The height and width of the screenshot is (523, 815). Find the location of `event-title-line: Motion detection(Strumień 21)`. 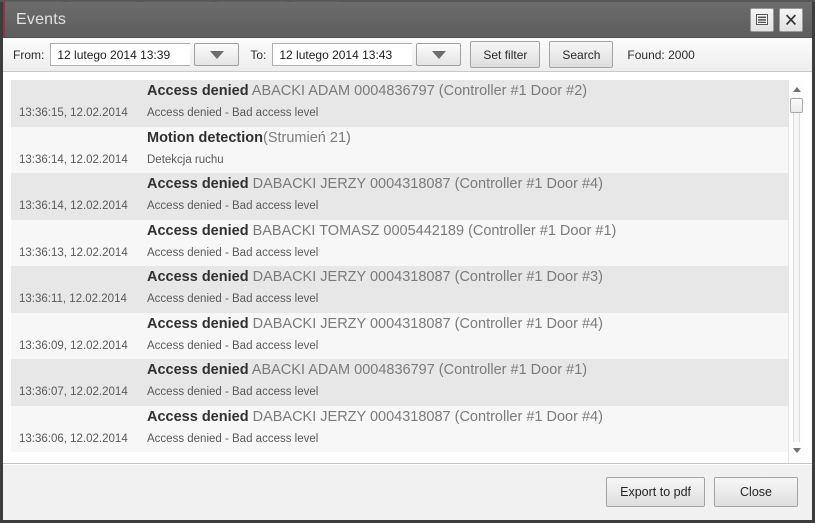

event-title-line: Motion detection(Strumień 21) is located at coordinates (249, 138).